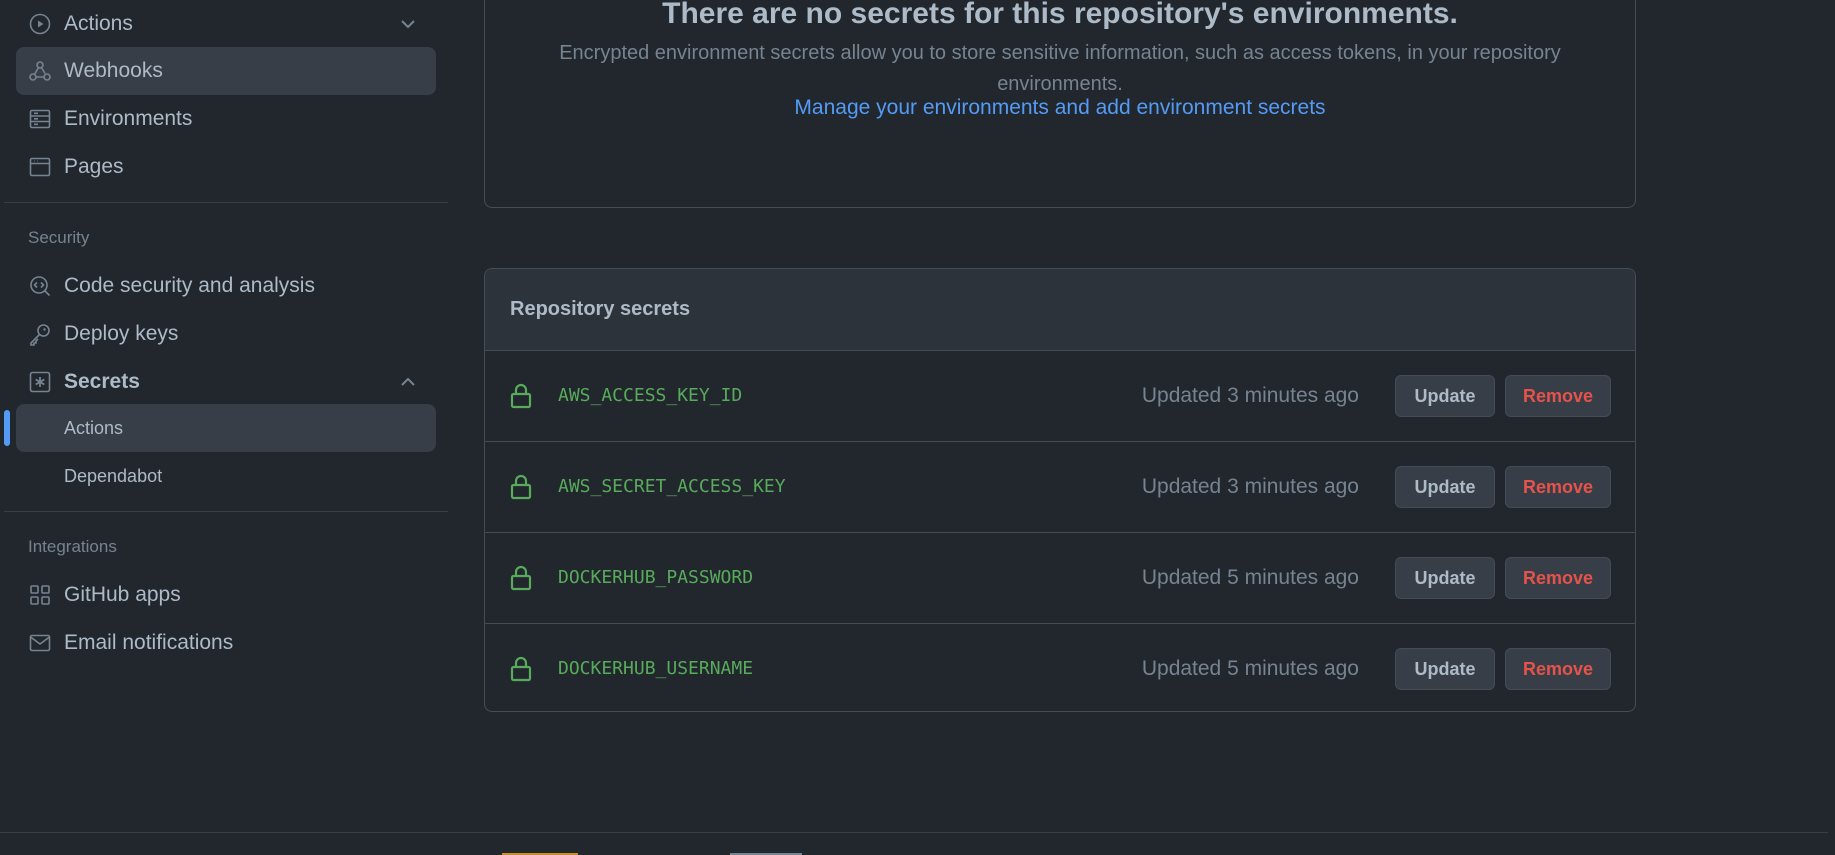 This screenshot has width=1835, height=855. I want to click on secret-name: AWS_ACCESS_KEY_ID, so click(650, 395).